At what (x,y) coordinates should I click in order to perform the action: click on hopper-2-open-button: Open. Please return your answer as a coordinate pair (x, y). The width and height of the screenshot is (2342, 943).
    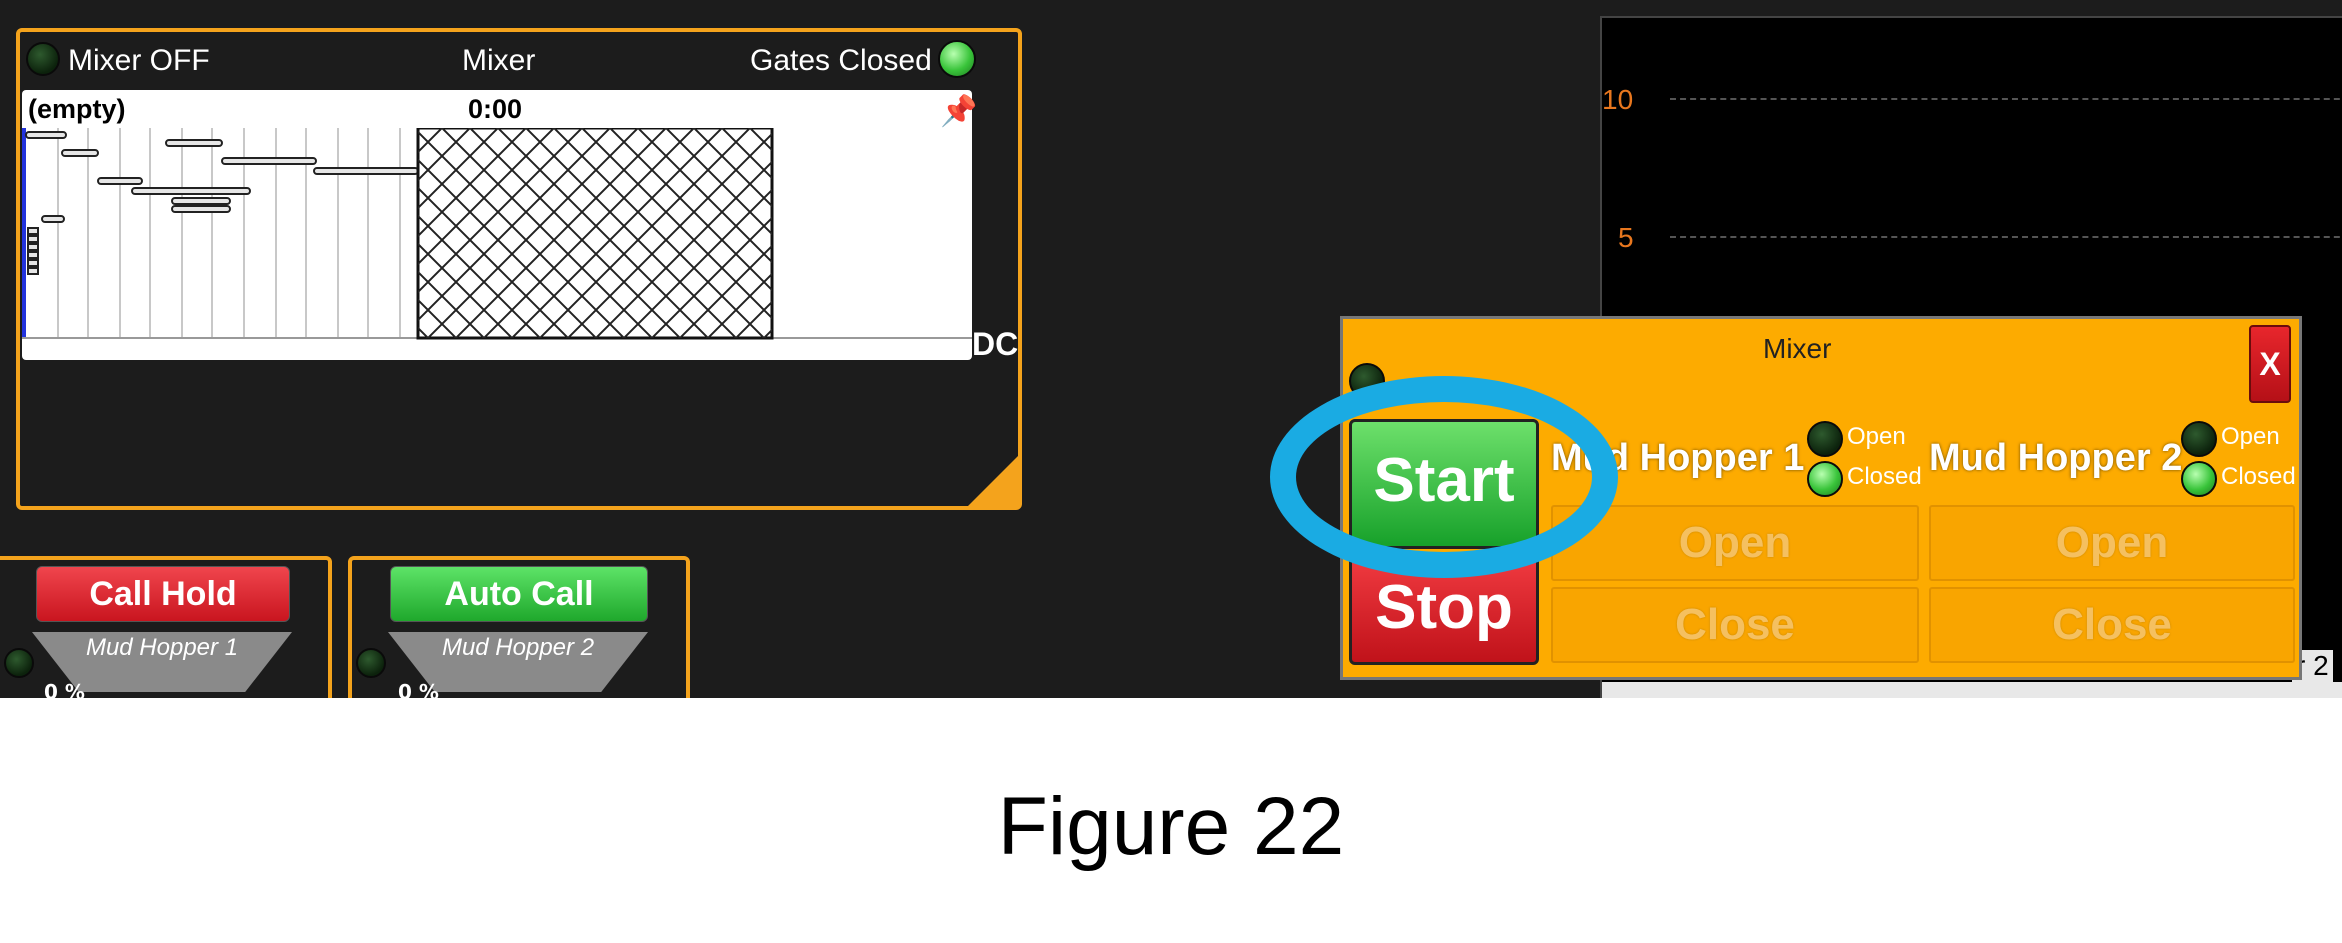
    Looking at the image, I should click on (2112, 543).